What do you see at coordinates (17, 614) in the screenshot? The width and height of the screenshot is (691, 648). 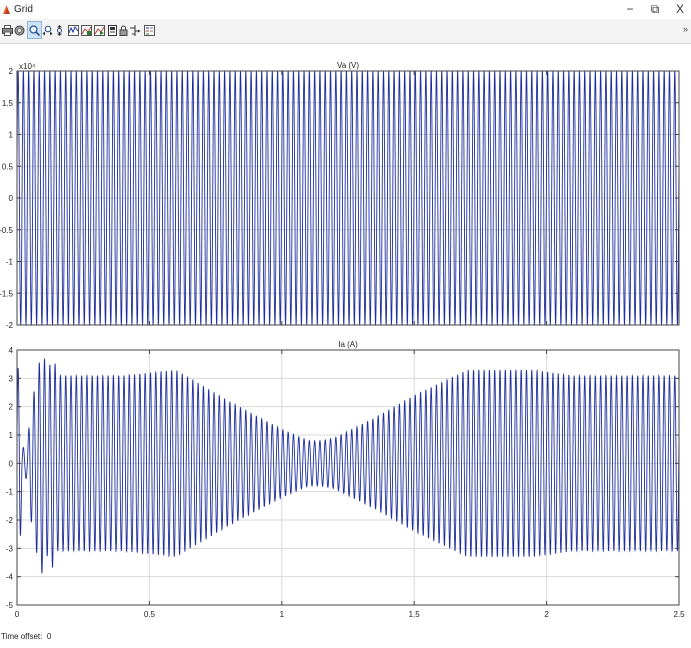 I see `x-tick-label: 0` at bounding box center [17, 614].